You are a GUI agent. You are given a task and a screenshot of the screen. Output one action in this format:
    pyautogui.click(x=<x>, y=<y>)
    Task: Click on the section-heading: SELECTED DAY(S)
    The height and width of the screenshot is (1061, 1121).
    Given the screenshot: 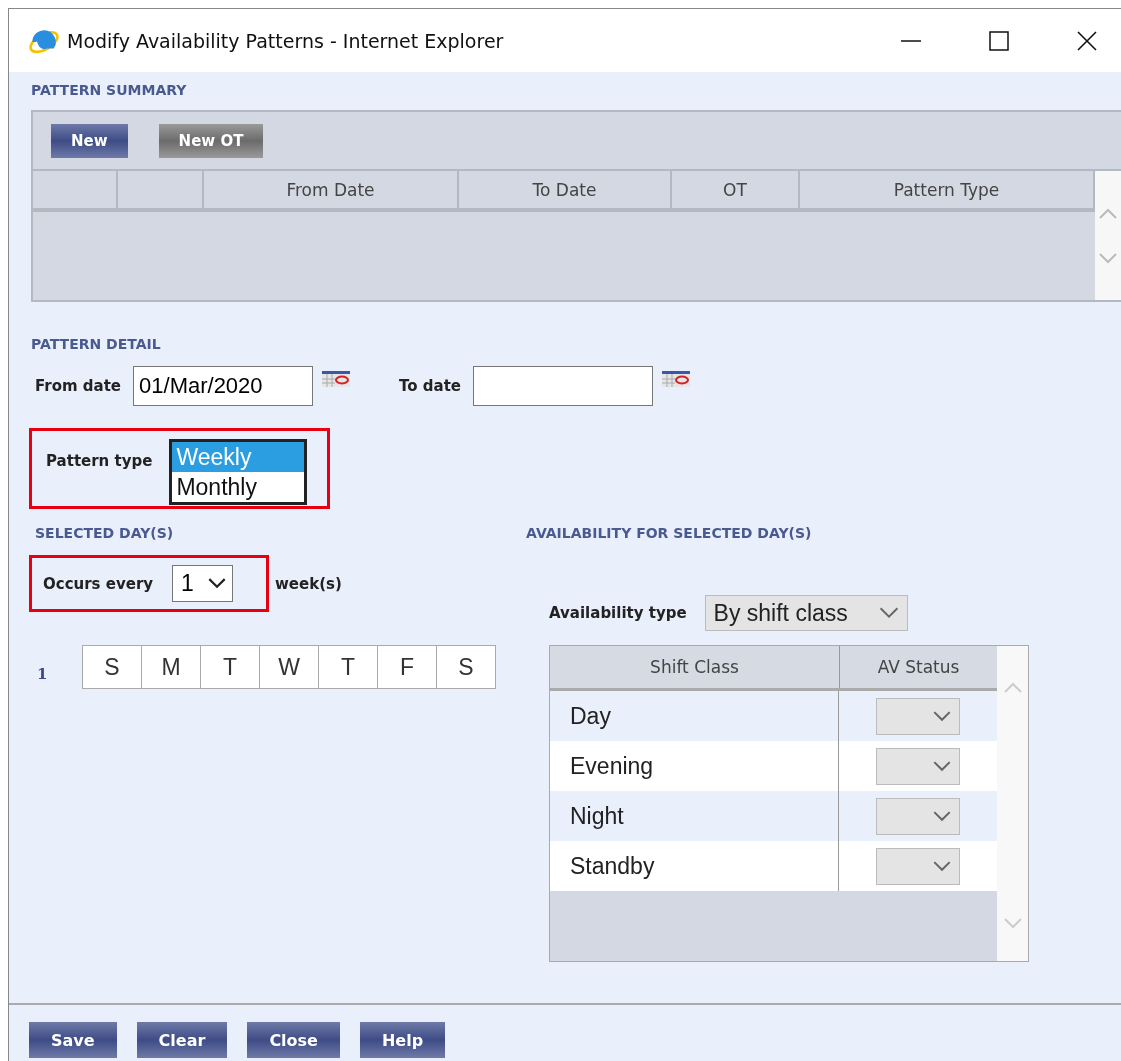 What is the action you would take?
    pyautogui.click(x=104, y=533)
    